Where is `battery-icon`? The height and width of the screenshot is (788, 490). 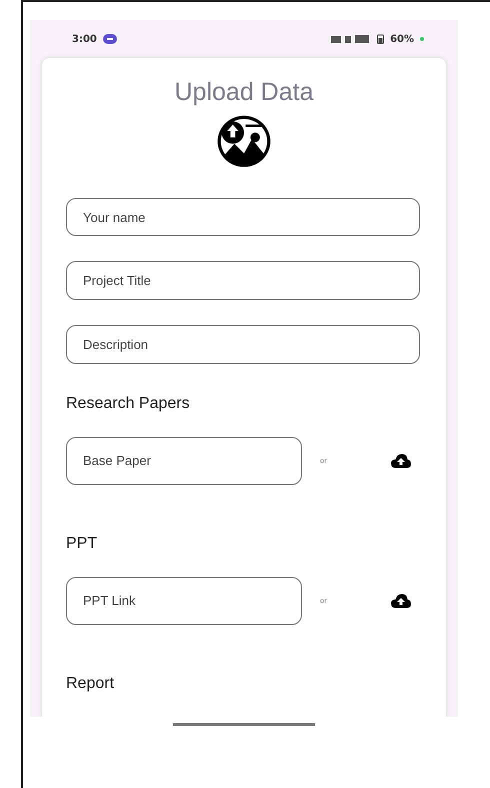 battery-icon is located at coordinates (380, 39).